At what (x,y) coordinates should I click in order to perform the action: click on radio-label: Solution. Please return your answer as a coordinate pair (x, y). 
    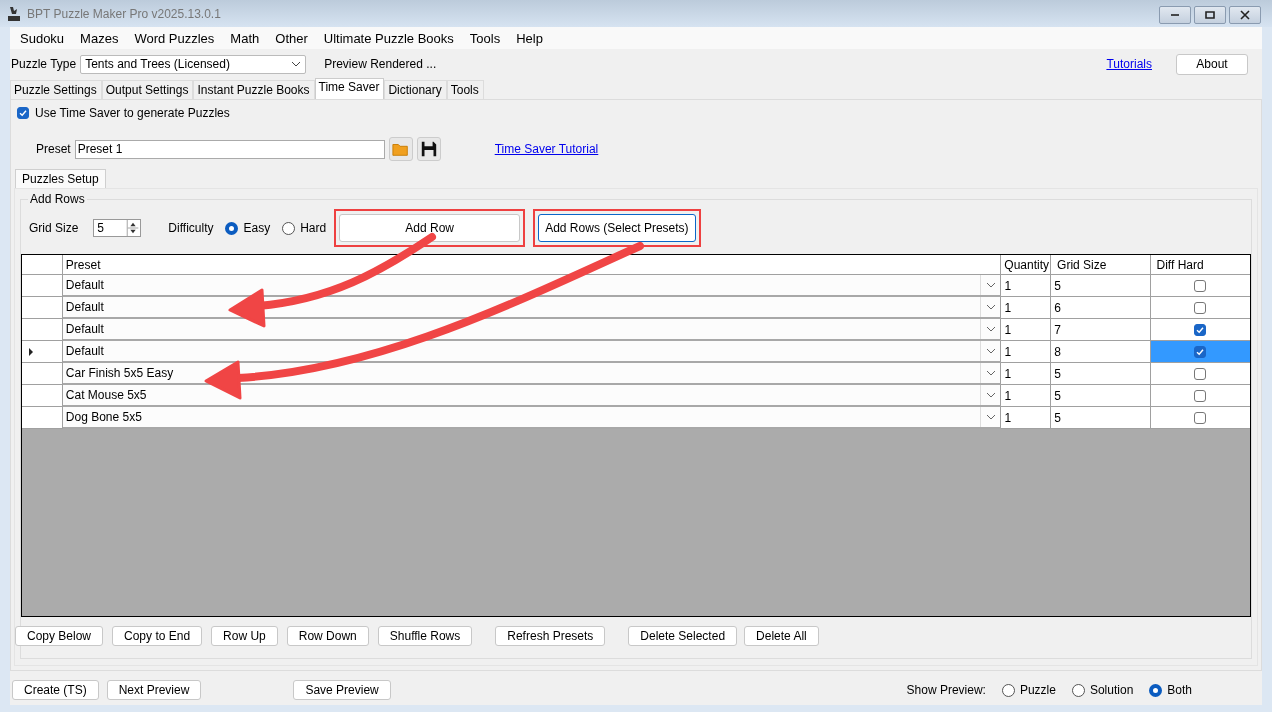
    Looking at the image, I should click on (1111, 690).